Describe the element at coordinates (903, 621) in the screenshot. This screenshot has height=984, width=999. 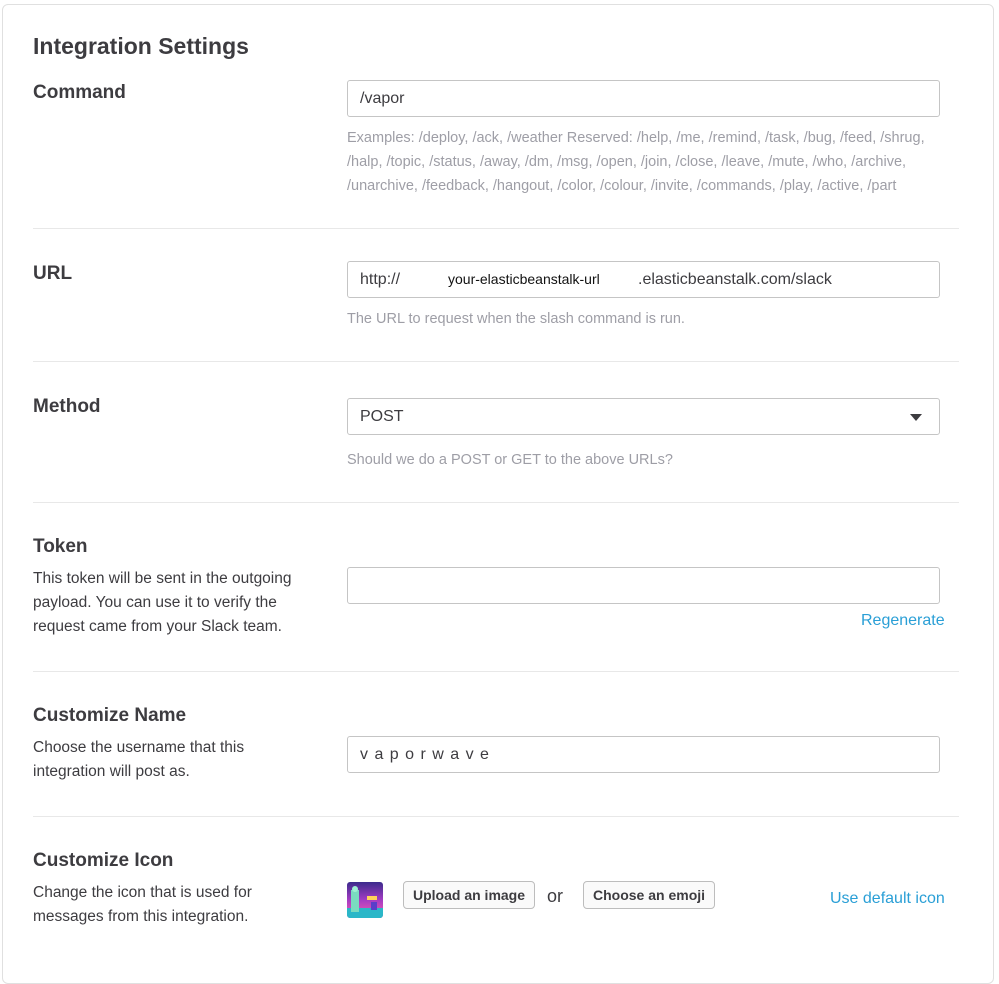
I see `regenerate-link: Regenerate` at that location.